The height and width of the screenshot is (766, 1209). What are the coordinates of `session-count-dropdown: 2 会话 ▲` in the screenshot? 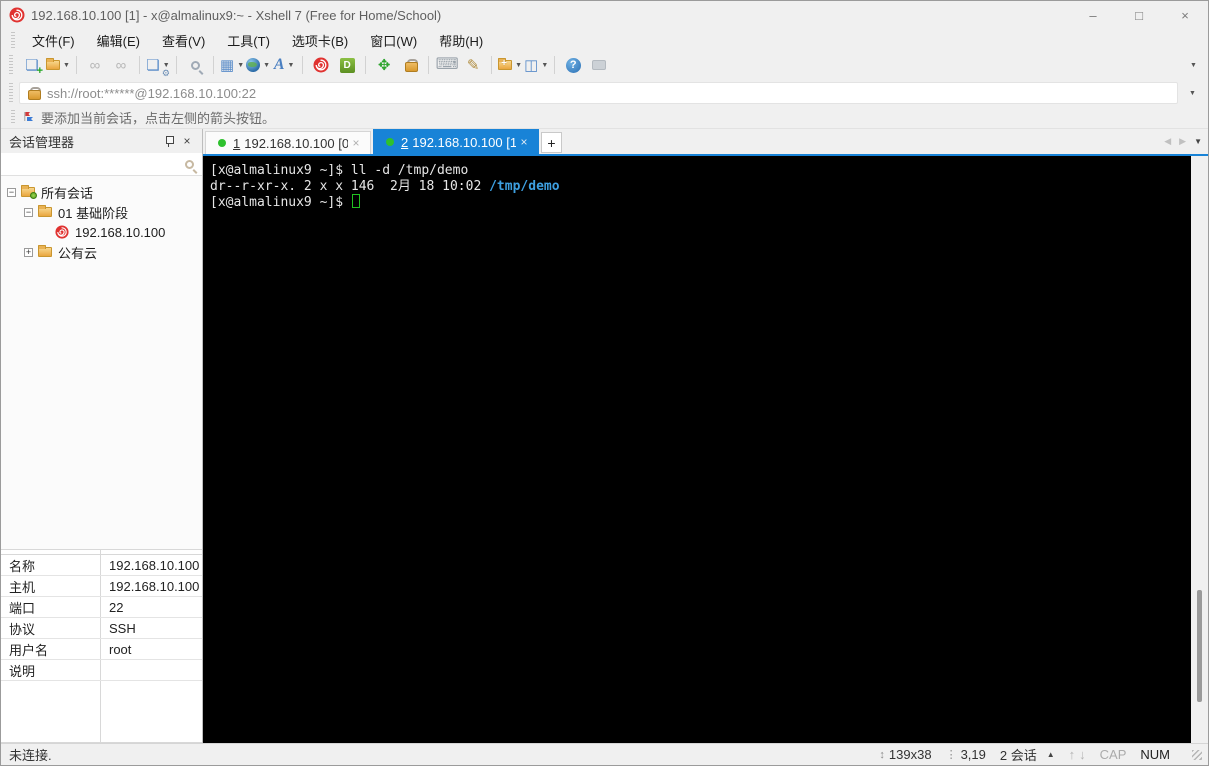 It's located at (1027, 754).